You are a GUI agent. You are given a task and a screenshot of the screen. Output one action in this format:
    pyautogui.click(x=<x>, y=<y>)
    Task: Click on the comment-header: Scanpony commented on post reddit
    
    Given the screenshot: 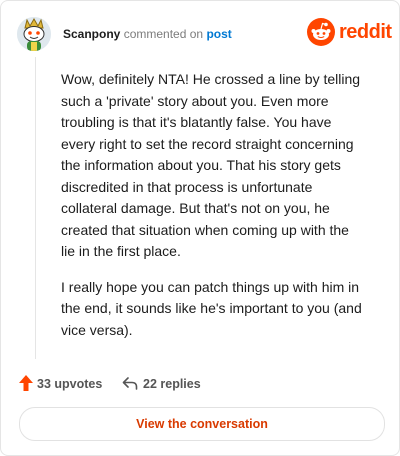 What is the action you would take?
    pyautogui.click(x=204, y=37)
    